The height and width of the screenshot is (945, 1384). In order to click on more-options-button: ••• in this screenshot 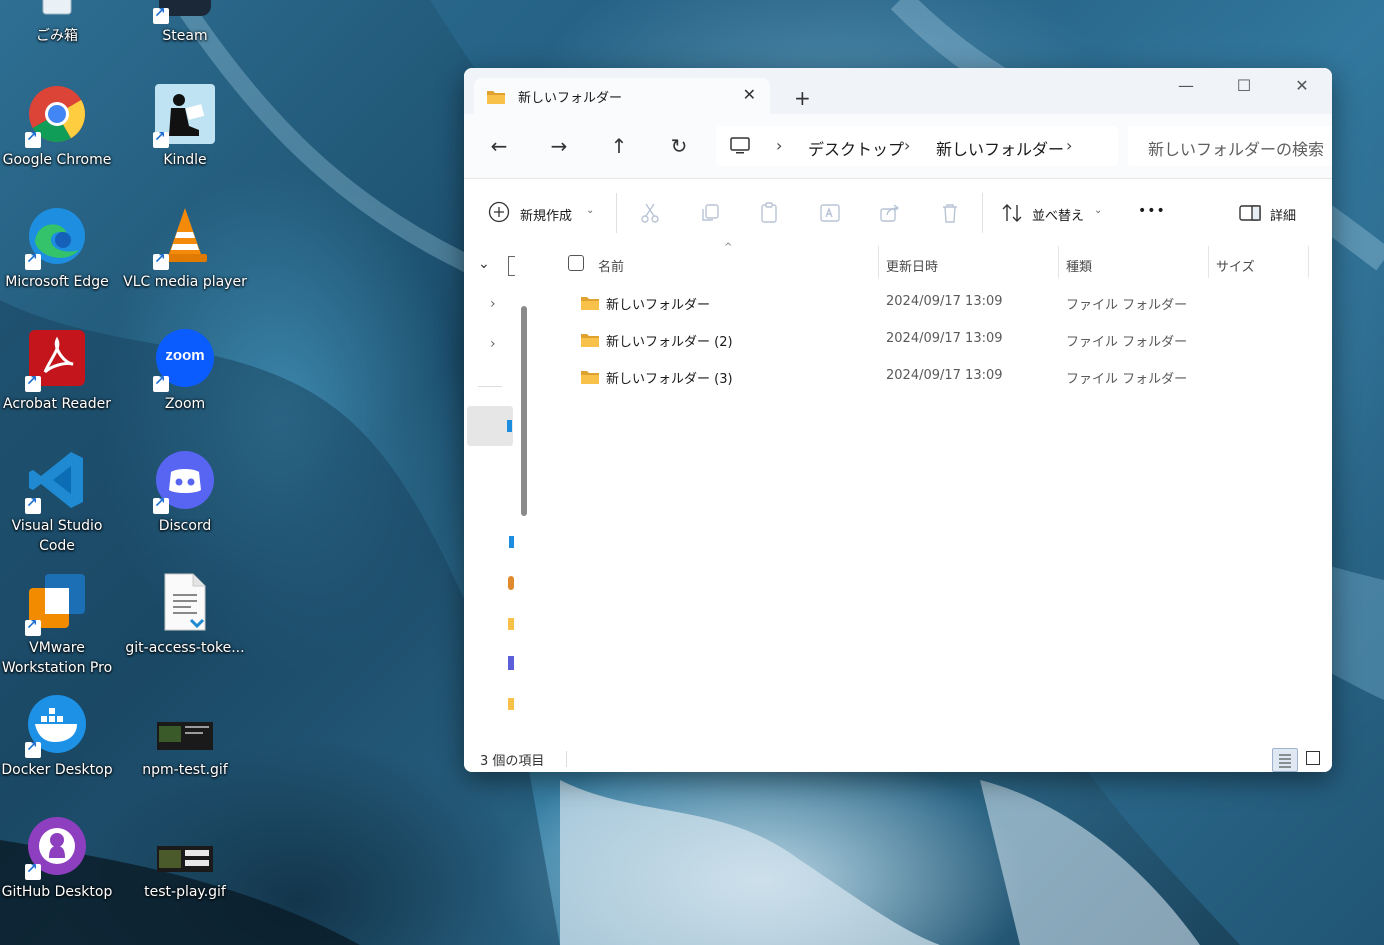, I will do `click(1152, 211)`.